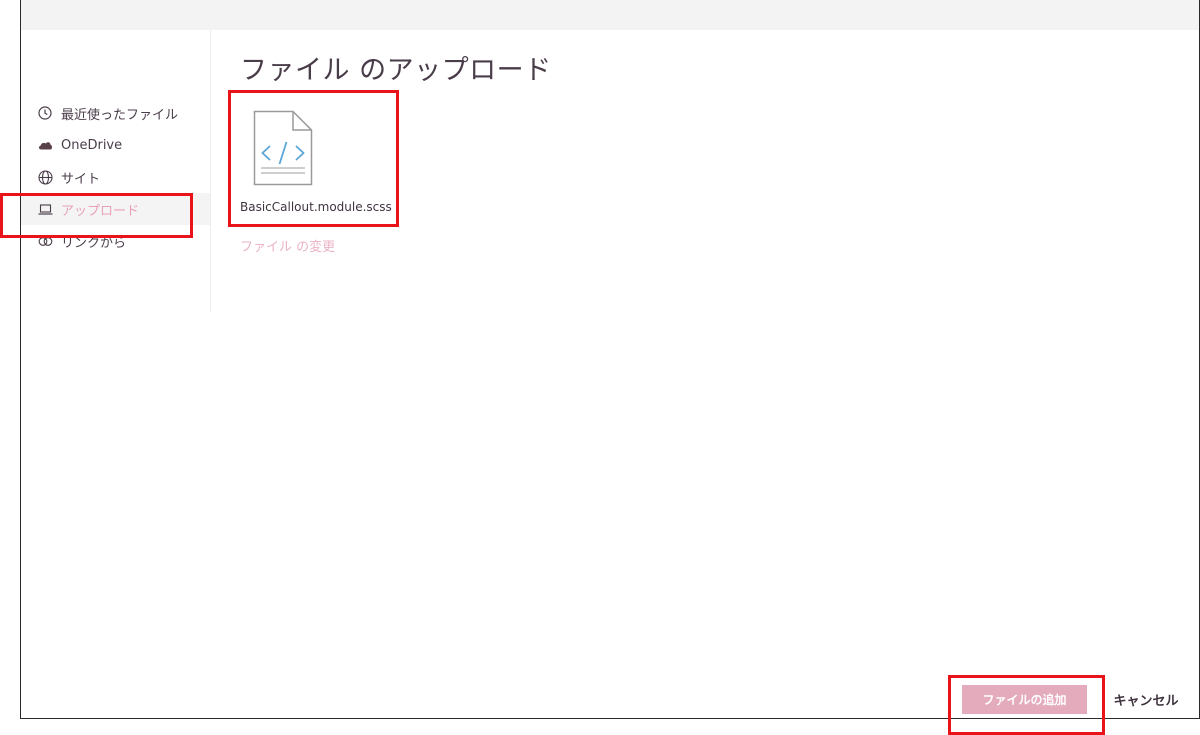 This screenshot has width=1200, height=735. What do you see at coordinates (313, 158) in the screenshot?
I see `highlight-box-file` at bounding box center [313, 158].